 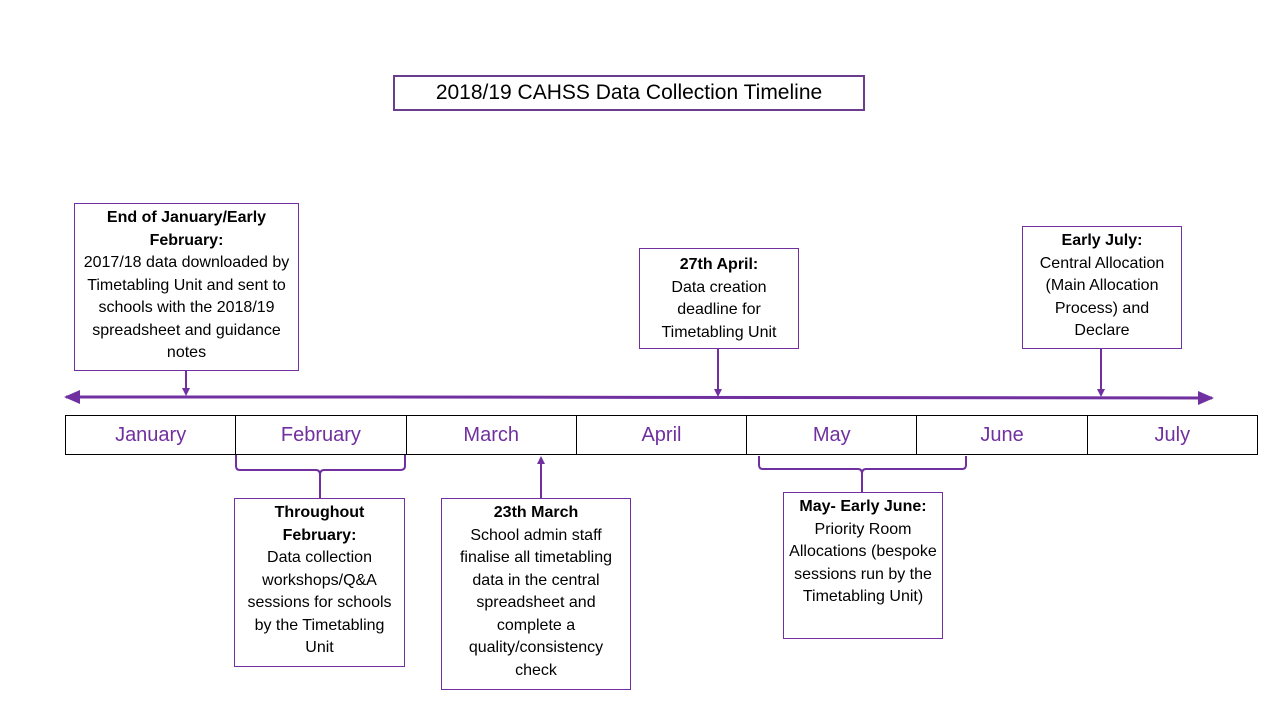 What do you see at coordinates (492, 435) in the screenshot?
I see `month-march: March` at bounding box center [492, 435].